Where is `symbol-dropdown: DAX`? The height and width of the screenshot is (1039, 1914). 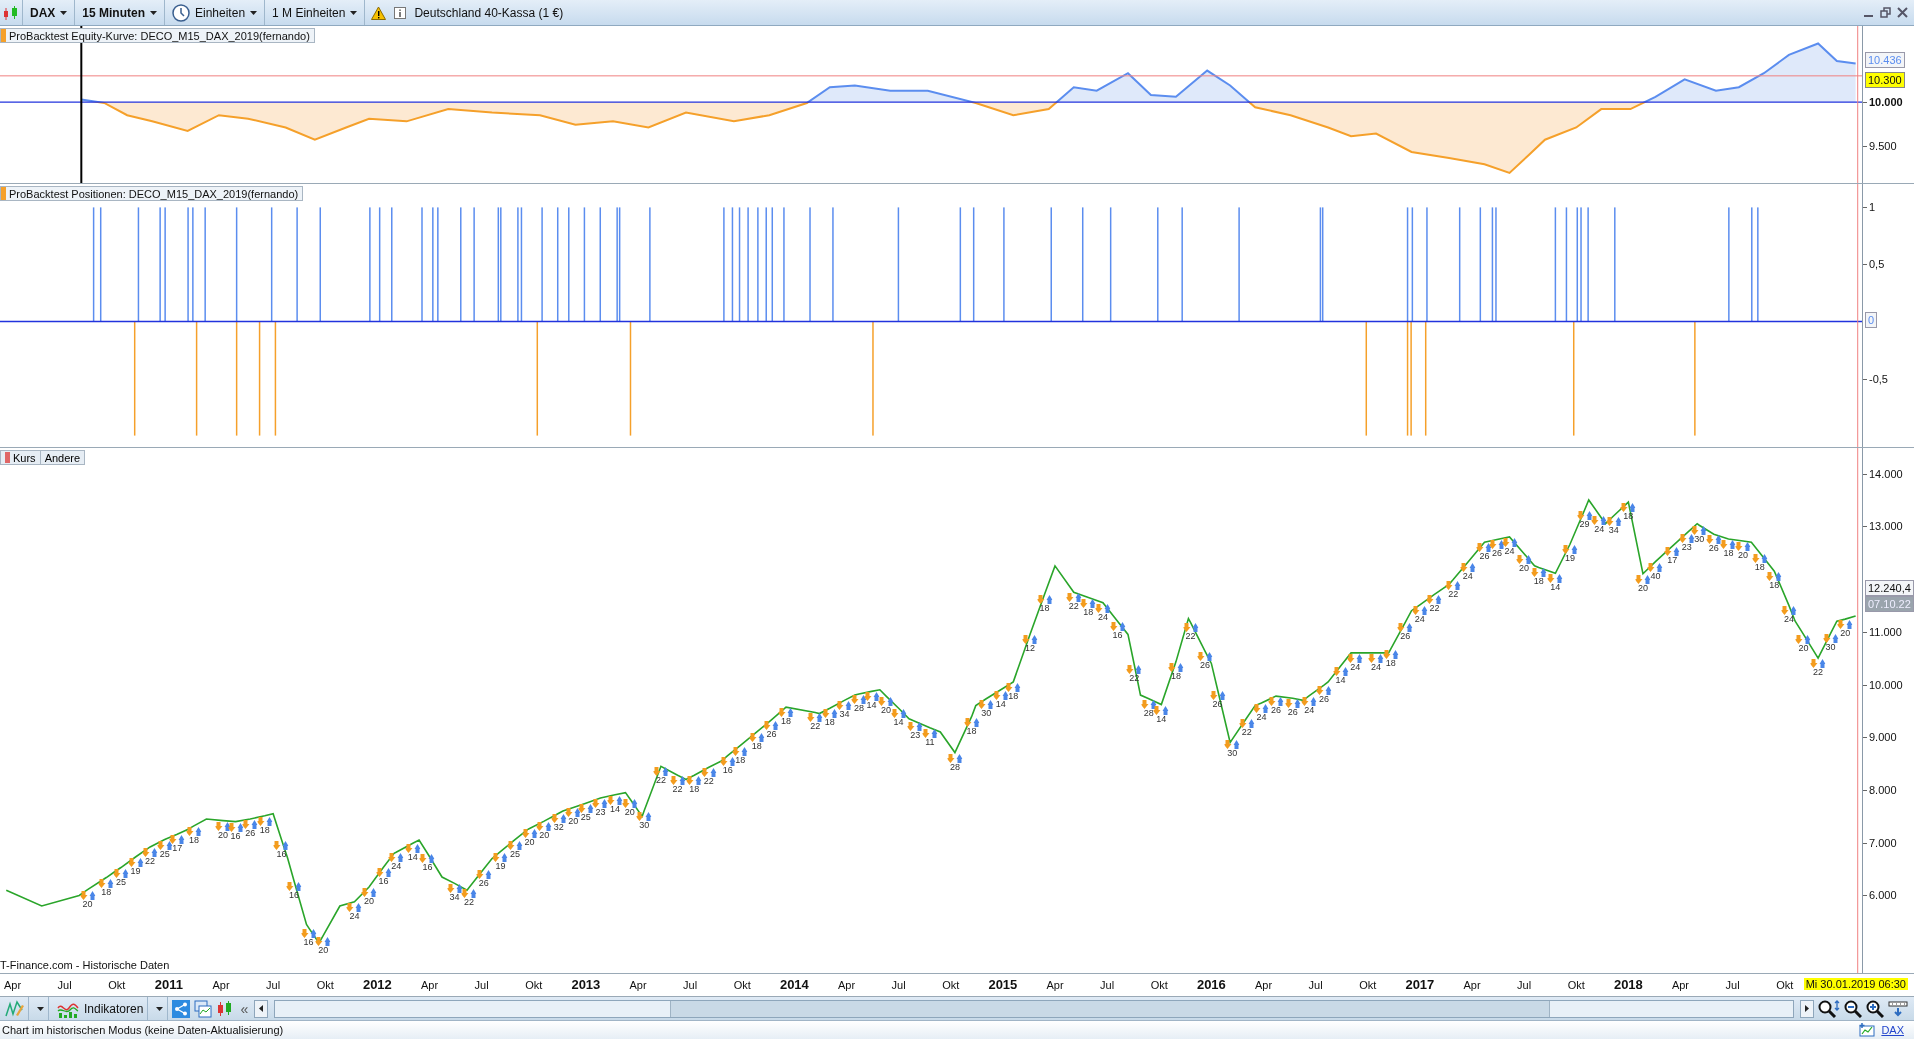 symbol-dropdown: DAX is located at coordinates (49, 12).